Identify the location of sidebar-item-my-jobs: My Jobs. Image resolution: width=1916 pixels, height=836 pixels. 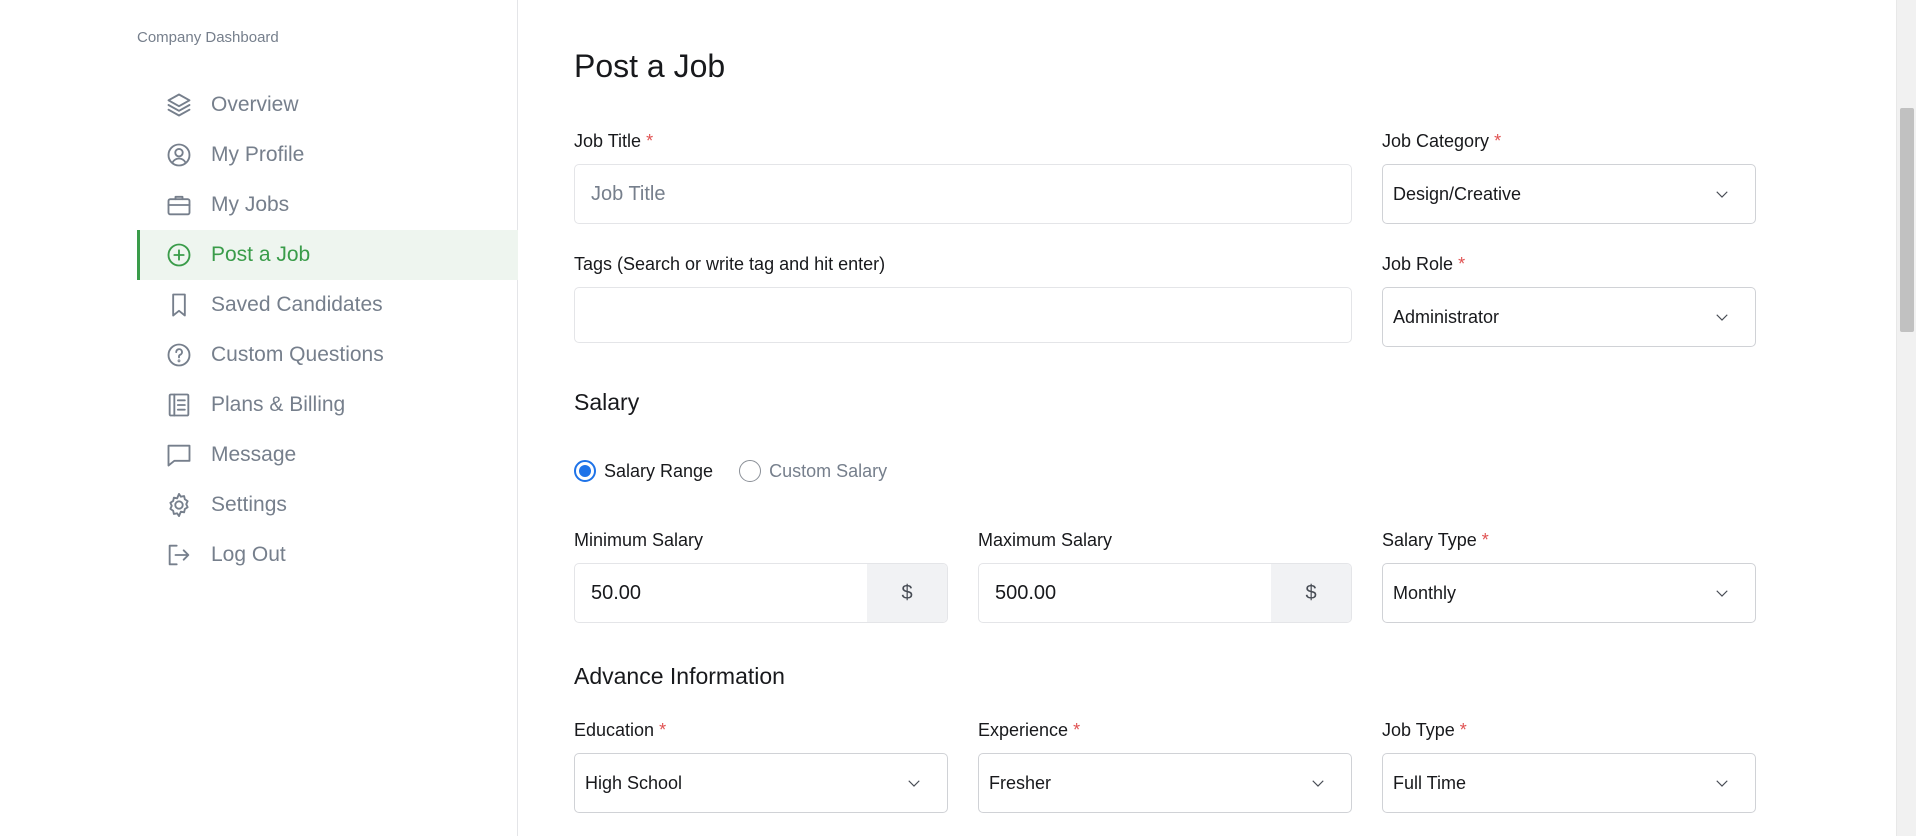
(327, 205).